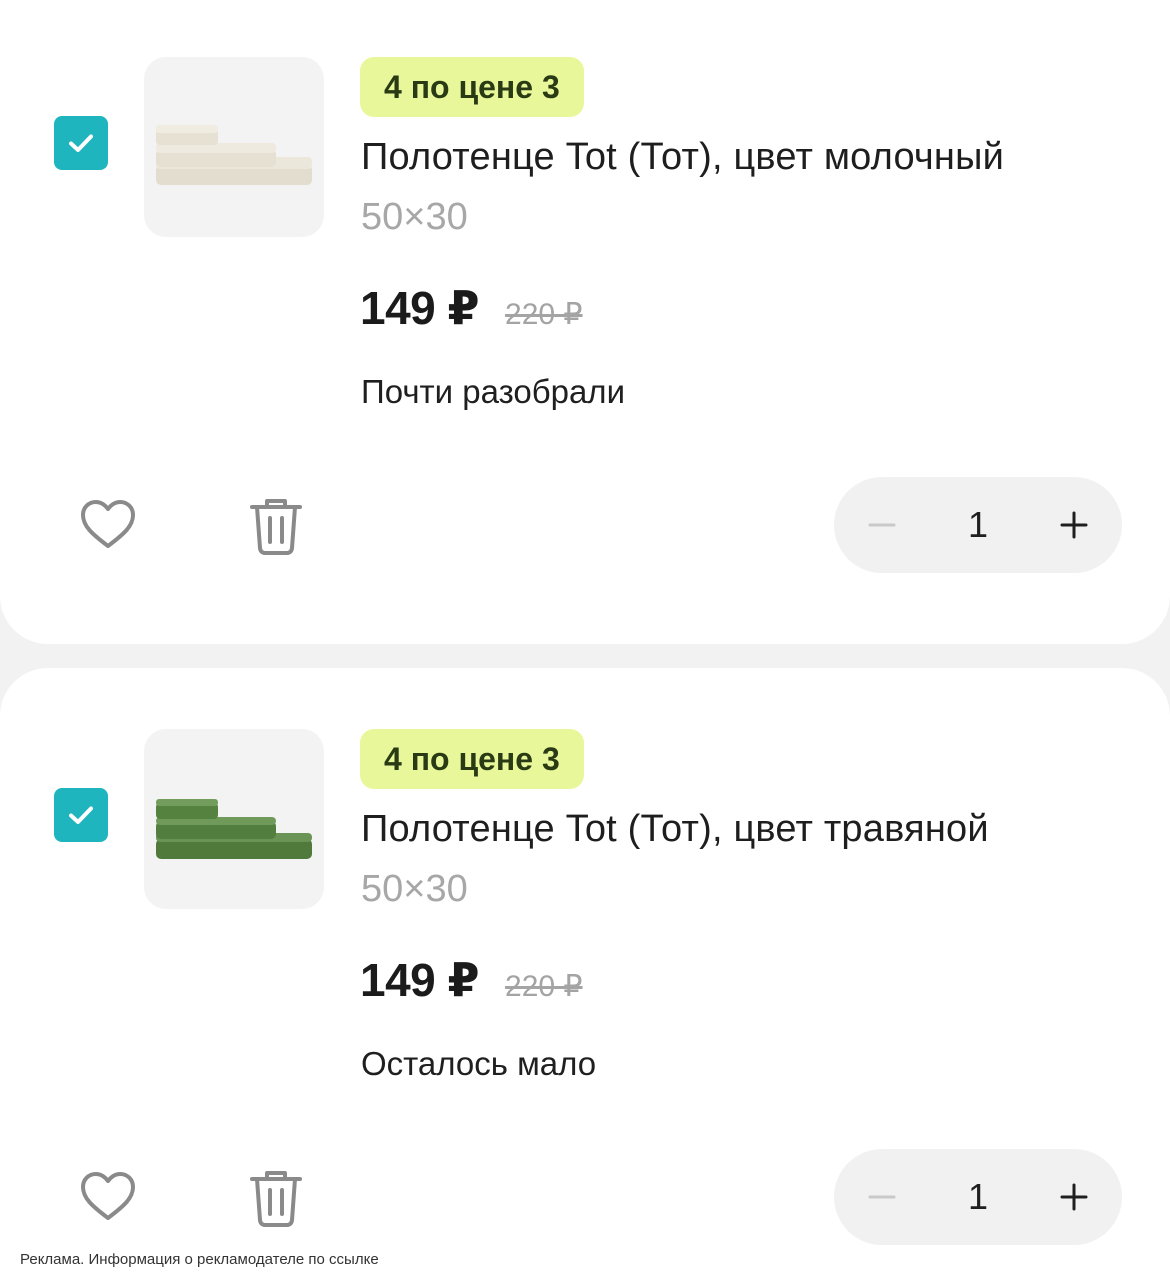  What do you see at coordinates (234, 829) in the screenshot?
I see `towel-image-grass` at bounding box center [234, 829].